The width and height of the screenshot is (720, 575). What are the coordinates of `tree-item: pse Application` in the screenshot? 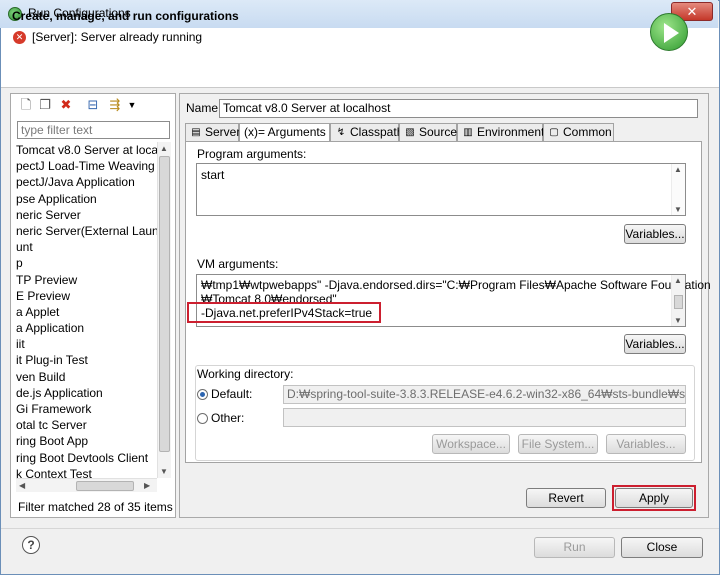 It's located at (86, 199).